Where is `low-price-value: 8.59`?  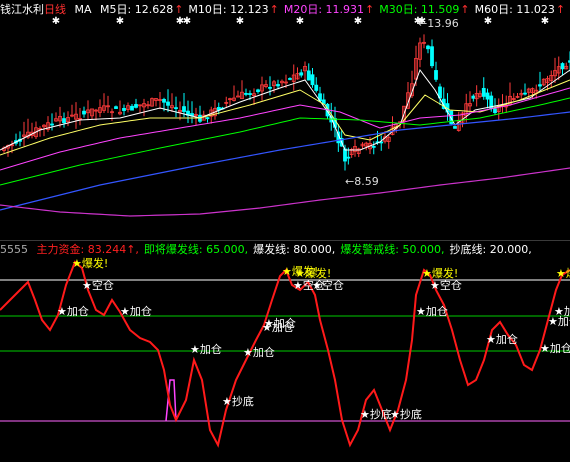 low-price-value: 8.59 is located at coordinates (366, 181).